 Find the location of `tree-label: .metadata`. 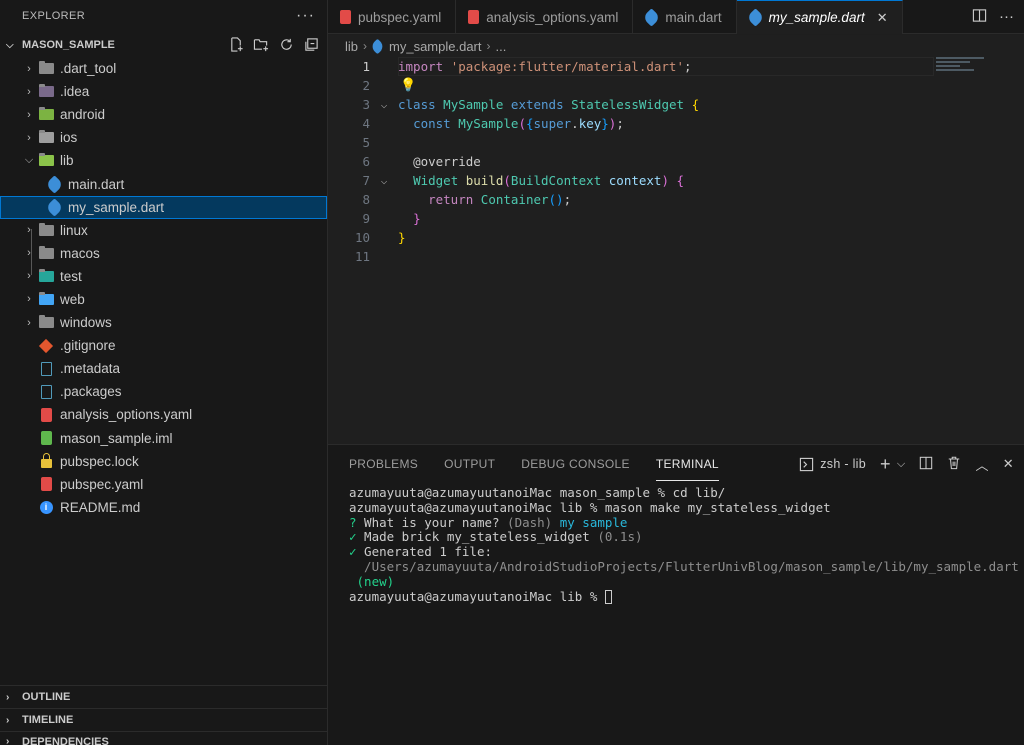

tree-label: .metadata is located at coordinates (90, 369).